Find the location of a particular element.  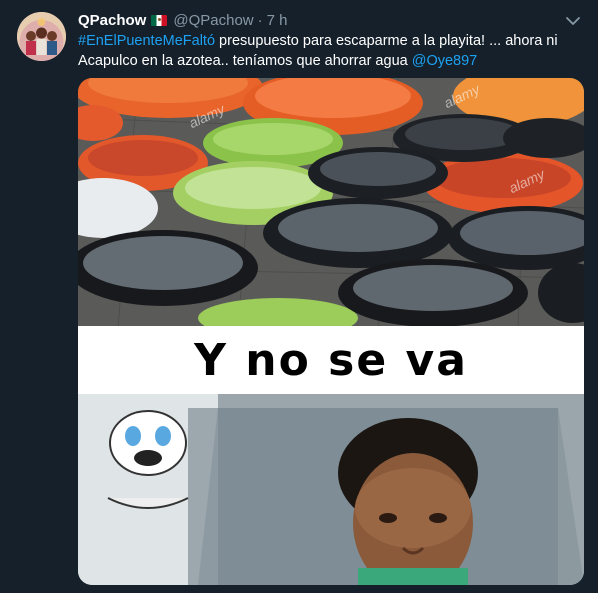

chevron-down-icon is located at coordinates (573, 21).